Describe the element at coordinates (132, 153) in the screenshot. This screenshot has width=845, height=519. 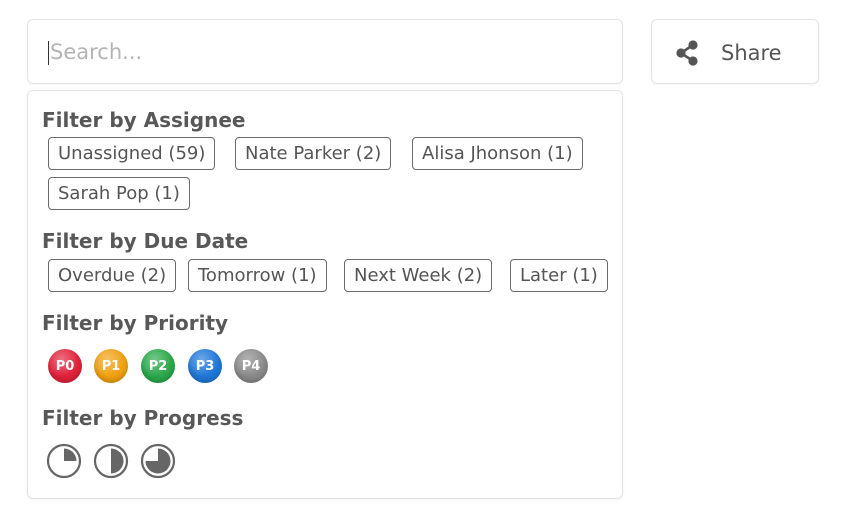
I see `assignee-chip-unassigned: Unassigned (59)` at that location.